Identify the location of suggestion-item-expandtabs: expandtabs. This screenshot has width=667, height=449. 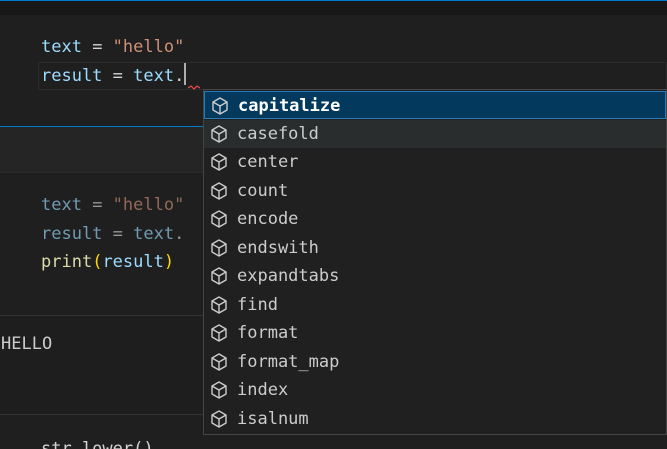
(435, 276).